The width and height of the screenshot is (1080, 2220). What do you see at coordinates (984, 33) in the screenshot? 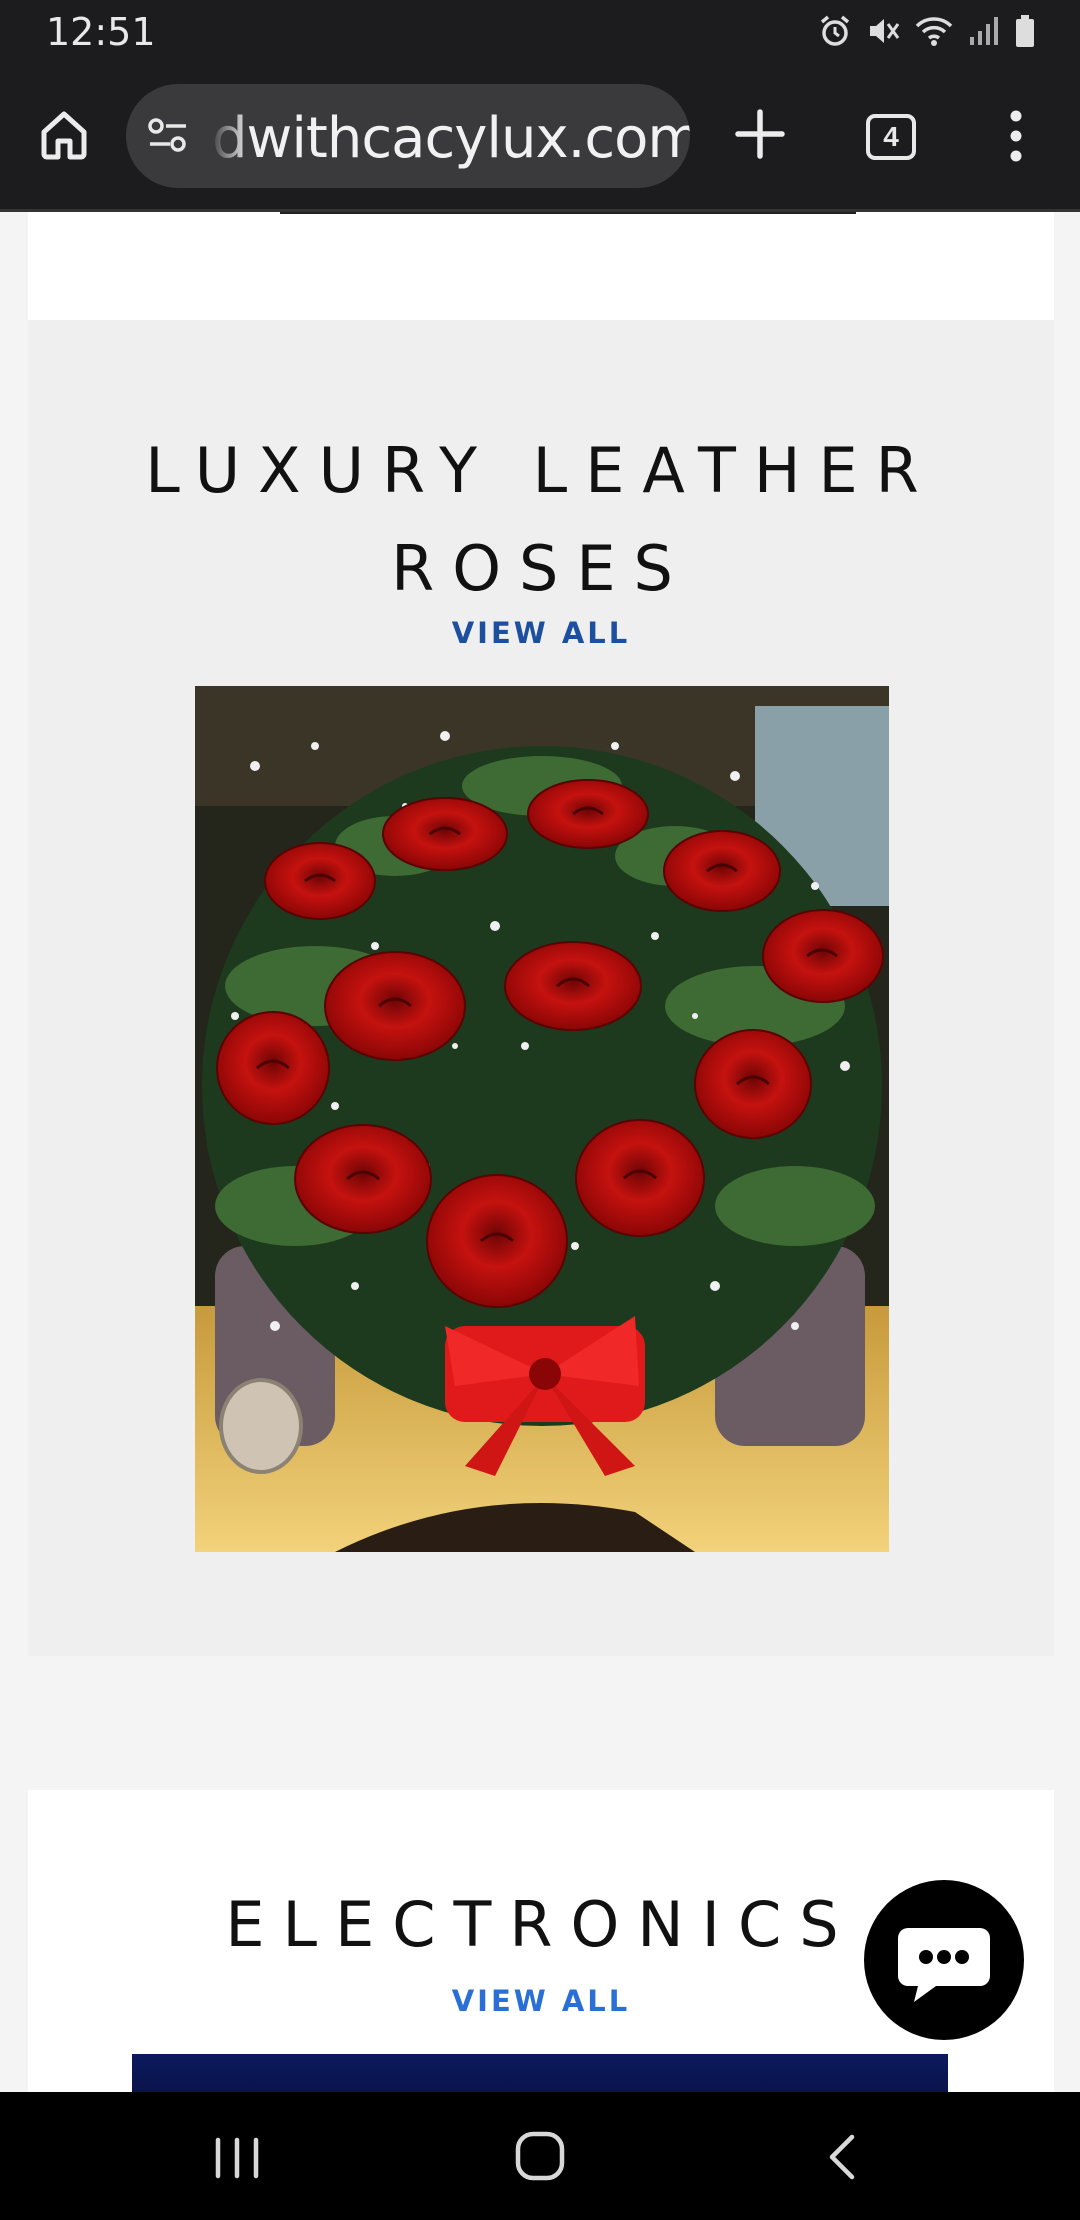
I see `signal-icon` at bounding box center [984, 33].